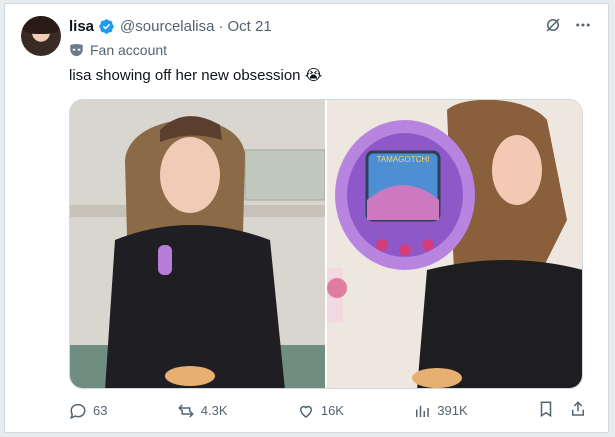  What do you see at coordinates (568, 25) in the screenshot?
I see `top-actions` at bounding box center [568, 25].